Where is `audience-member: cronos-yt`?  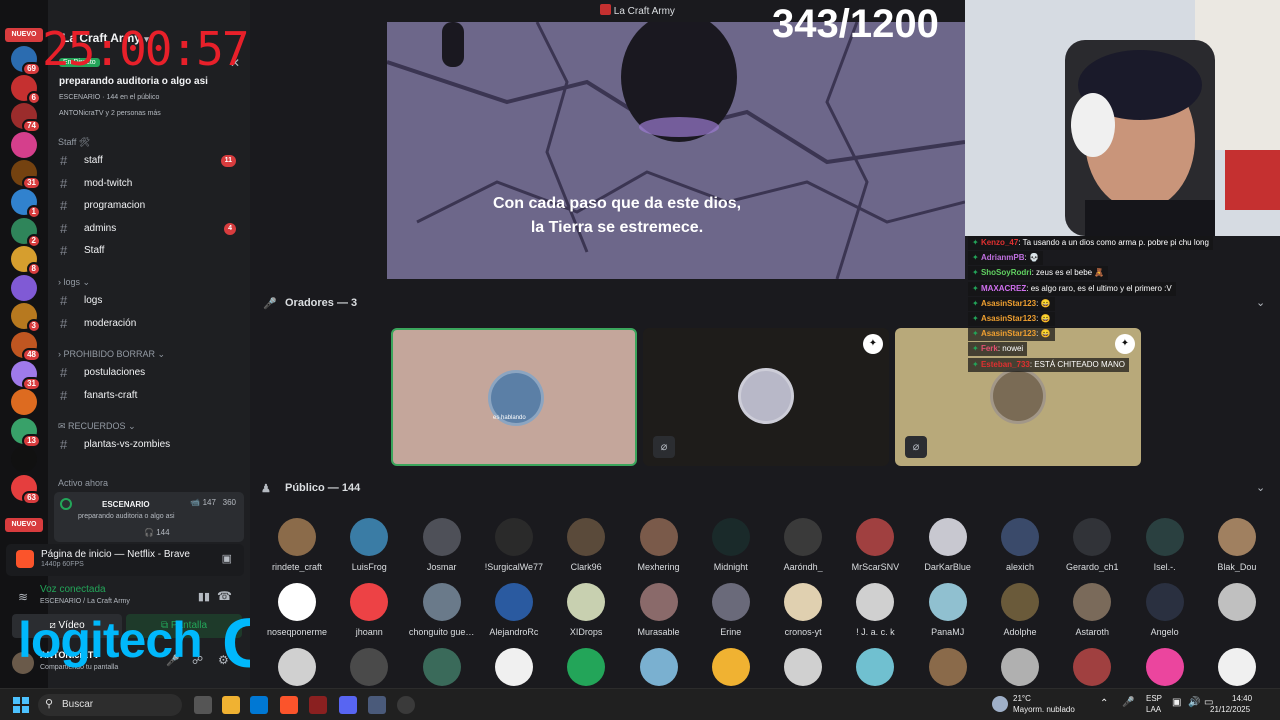 audience-member: cronos-yt is located at coordinates (803, 610).